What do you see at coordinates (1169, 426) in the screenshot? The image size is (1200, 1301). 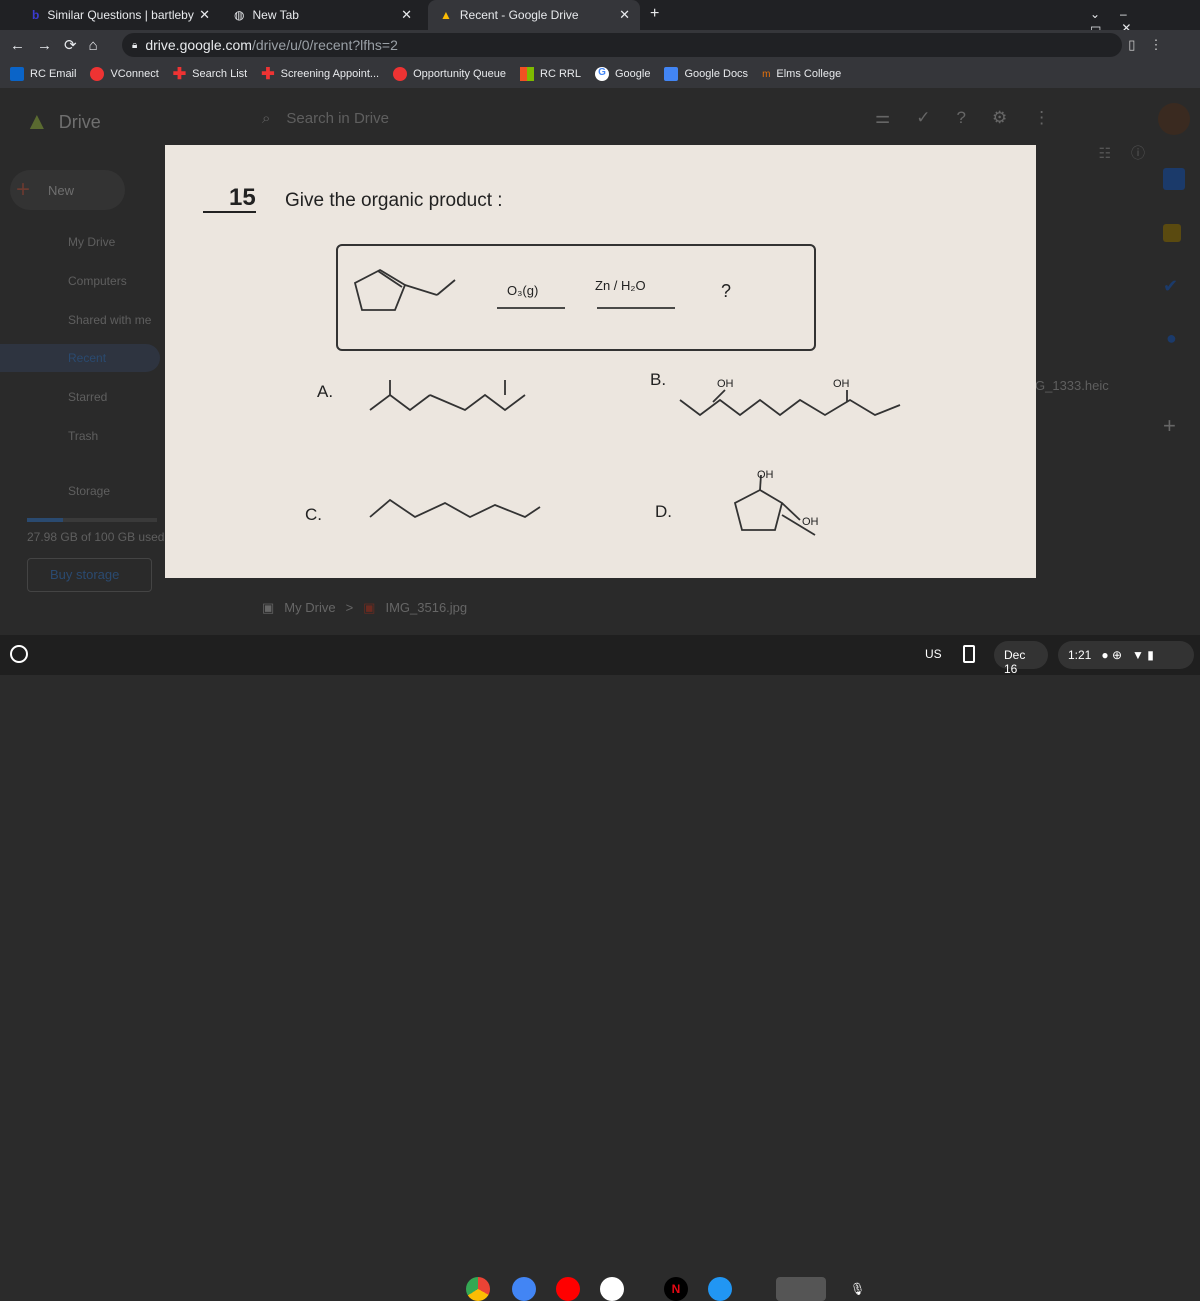 I see `add-addon-icon: +` at bounding box center [1169, 426].